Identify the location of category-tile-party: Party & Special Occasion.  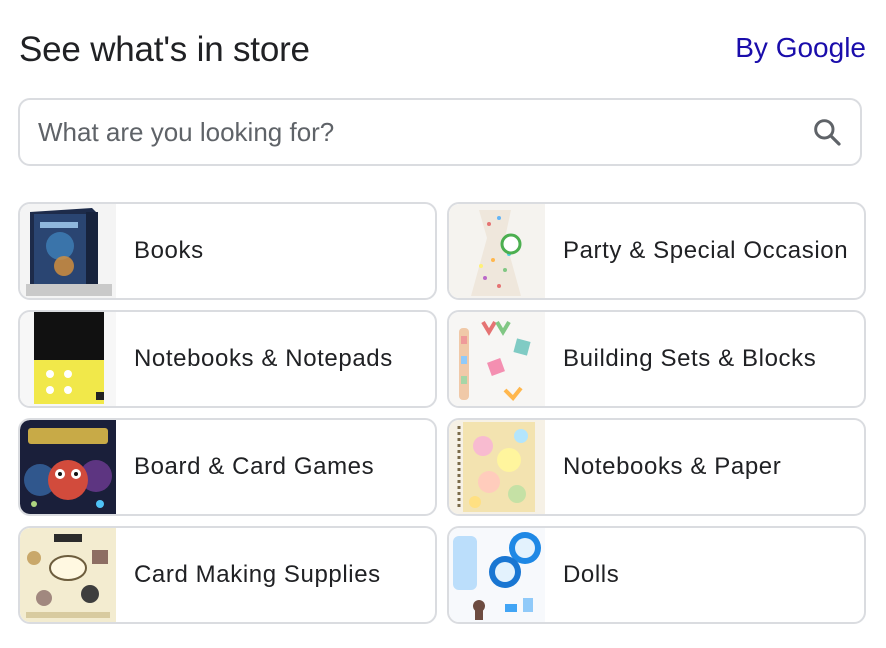
(656, 251).